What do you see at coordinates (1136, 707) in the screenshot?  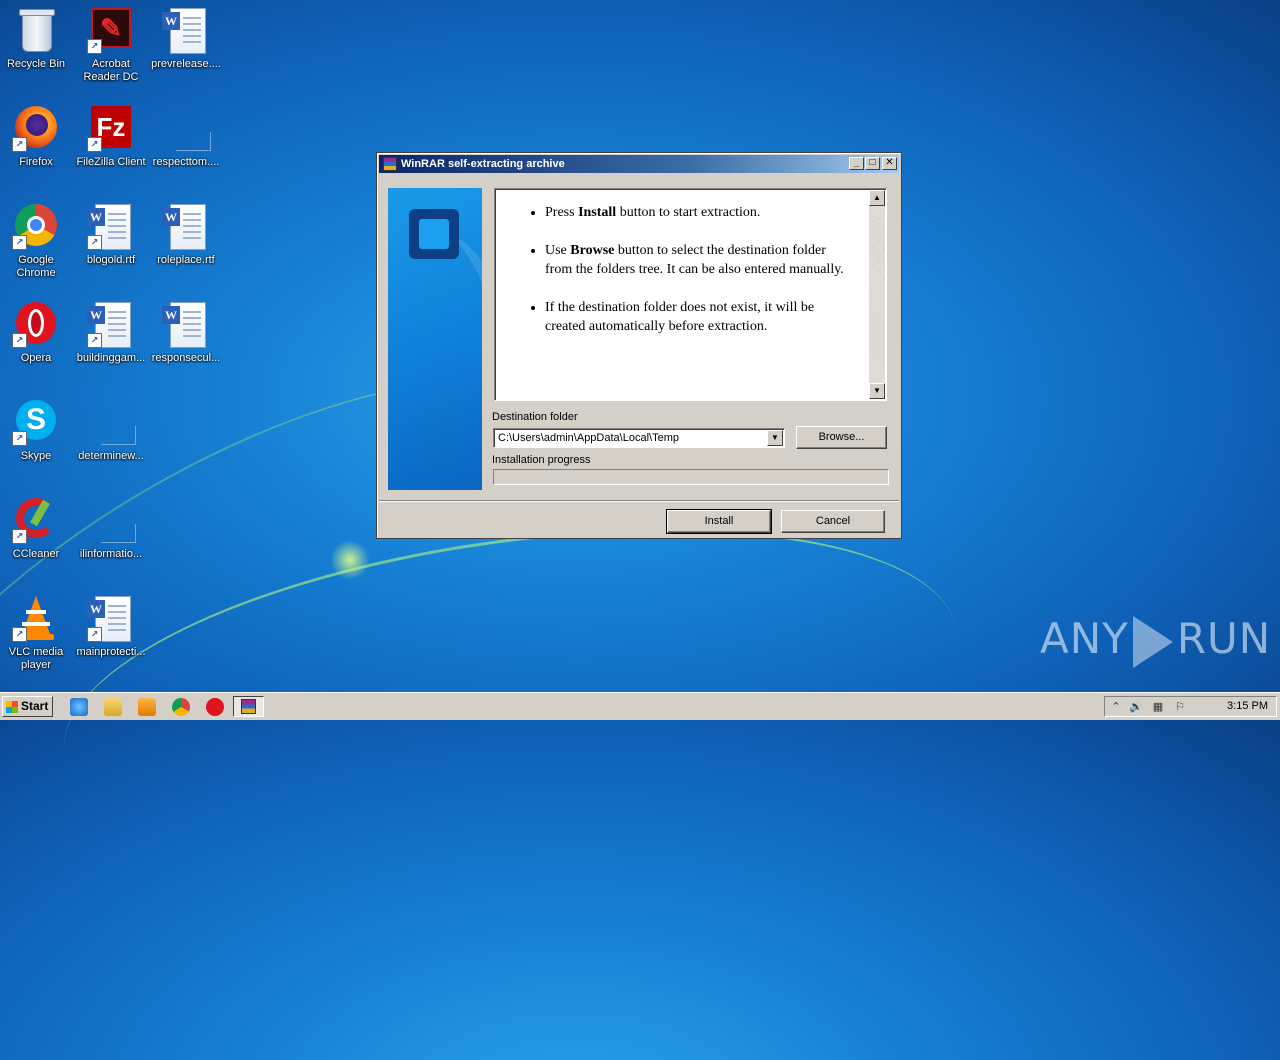 I see `speaker-icon: 🔊` at bounding box center [1136, 707].